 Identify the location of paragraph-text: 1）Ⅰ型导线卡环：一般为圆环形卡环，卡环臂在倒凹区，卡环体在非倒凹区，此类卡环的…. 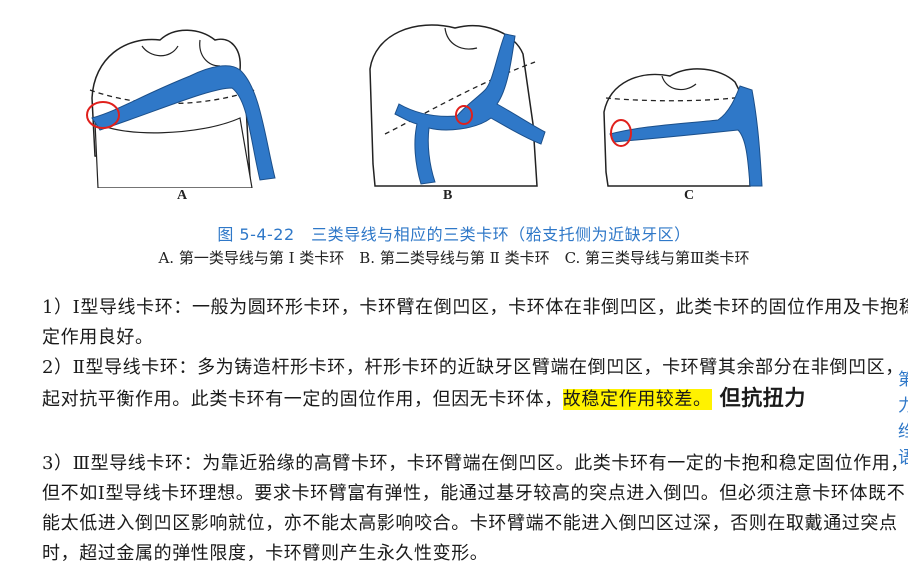
(475, 322).